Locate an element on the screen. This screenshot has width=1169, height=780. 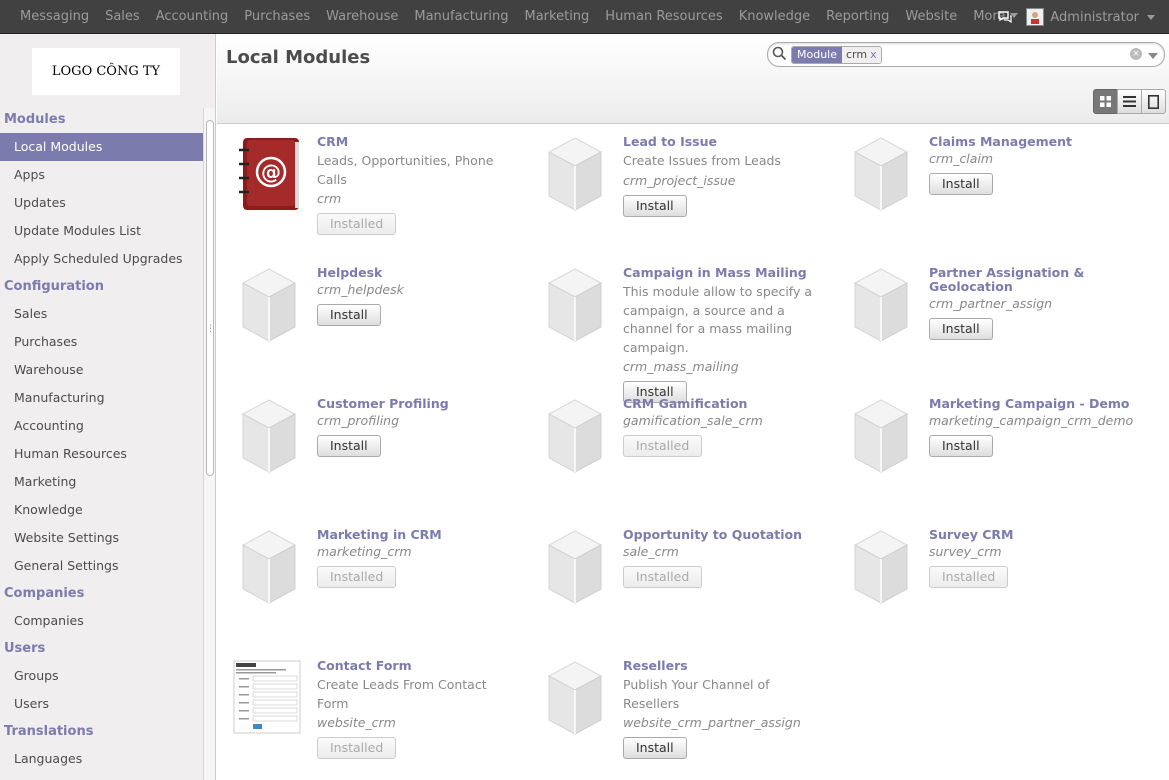
top-menu-item: Messaging is located at coordinates (54, 17).